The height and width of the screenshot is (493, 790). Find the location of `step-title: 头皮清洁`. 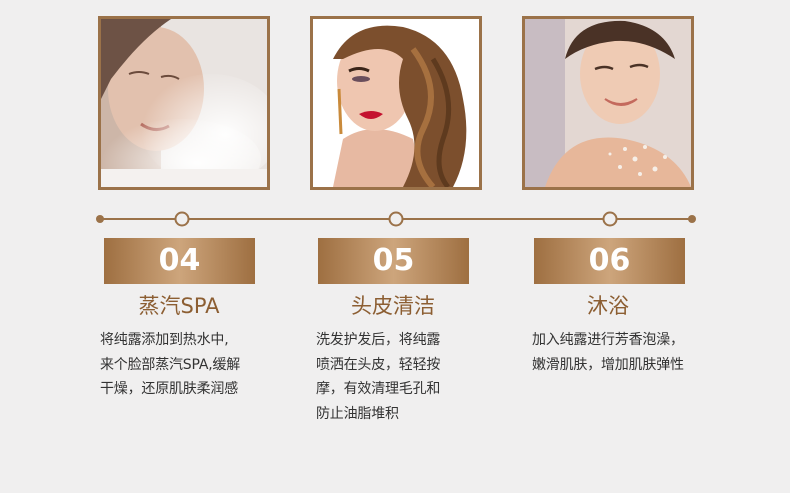

step-title: 头皮清洁 is located at coordinates (393, 306).